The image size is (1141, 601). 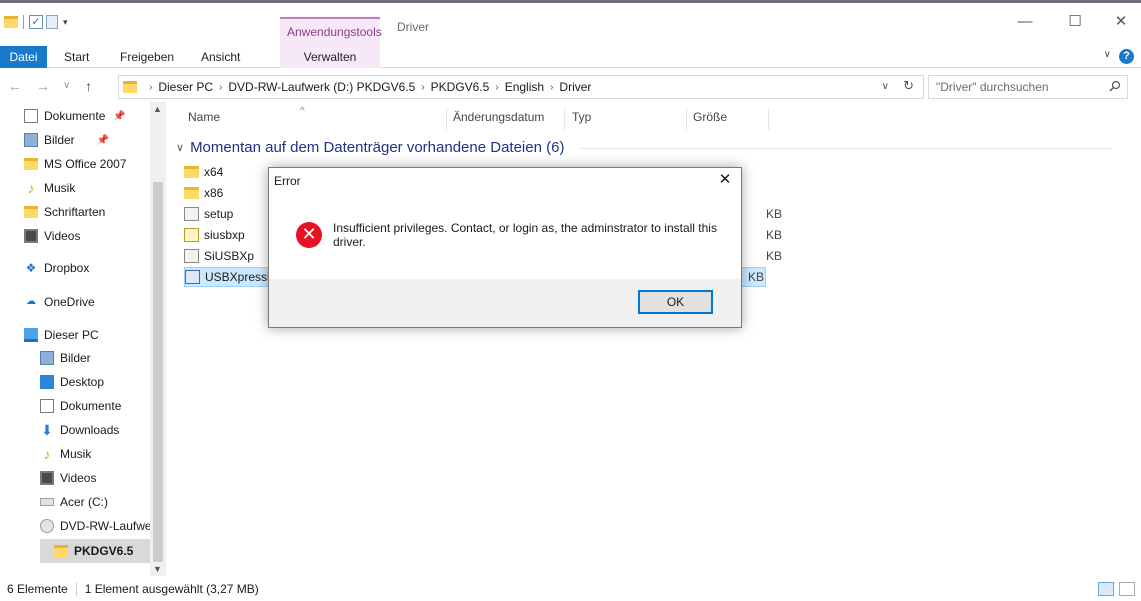 What do you see at coordinates (103, 140) in the screenshot?
I see `pin-icon: 📌` at bounding box center [103, 140].